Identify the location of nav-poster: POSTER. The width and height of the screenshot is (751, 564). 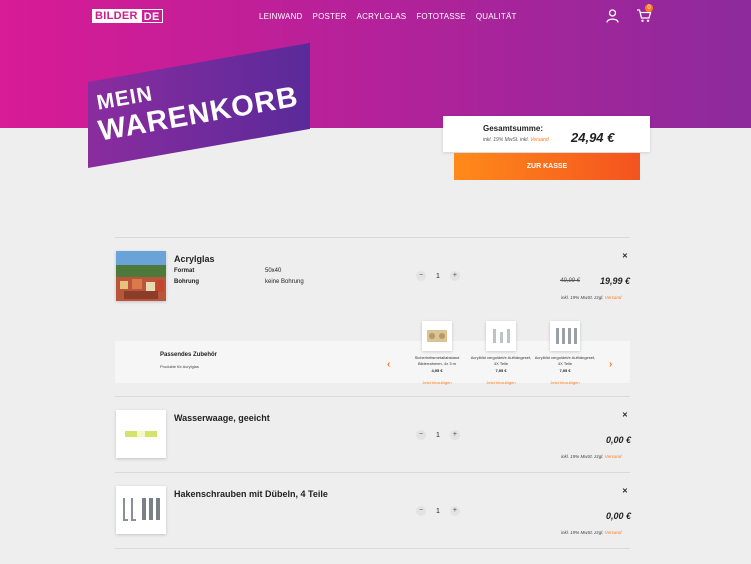
(330, 16).